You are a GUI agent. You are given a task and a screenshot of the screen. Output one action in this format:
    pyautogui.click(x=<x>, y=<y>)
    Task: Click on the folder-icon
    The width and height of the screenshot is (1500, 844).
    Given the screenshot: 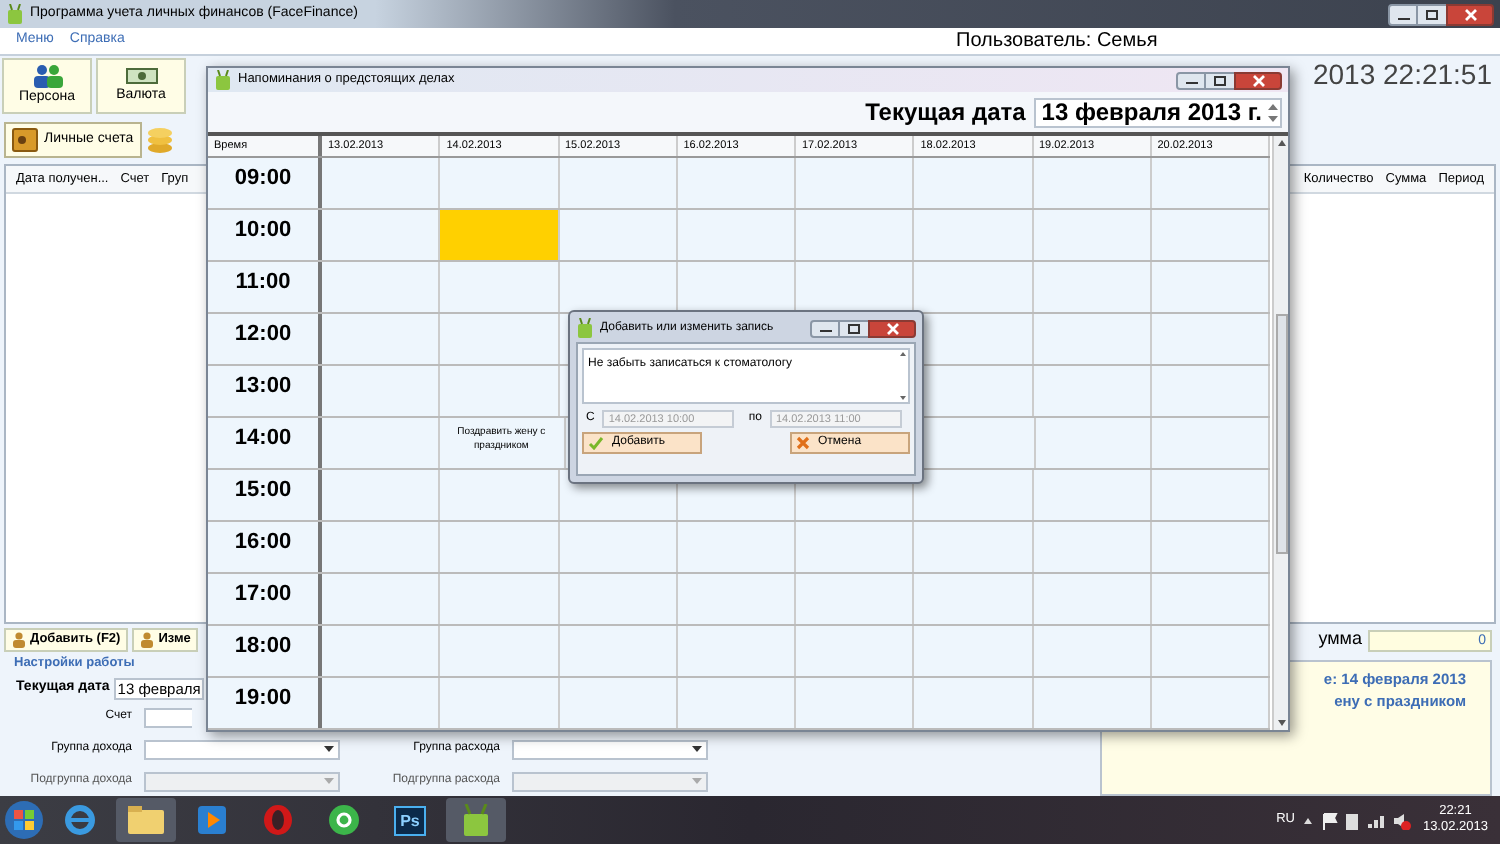 What is the action you would take?
    pyautogui.click(x=146, y=820)
    